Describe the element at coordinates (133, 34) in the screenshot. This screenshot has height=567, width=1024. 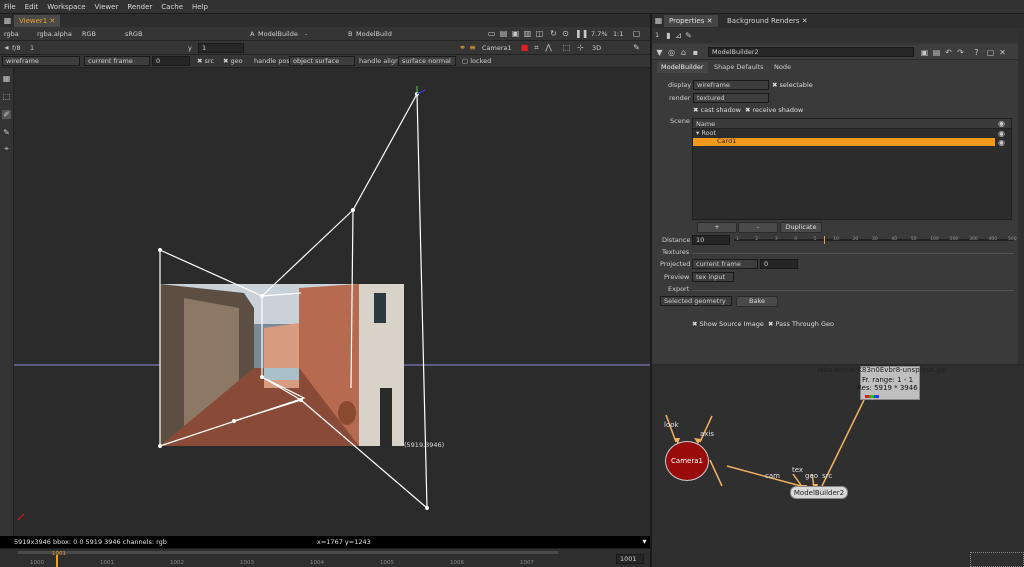
I see `lut-select: sRGB` at that location.